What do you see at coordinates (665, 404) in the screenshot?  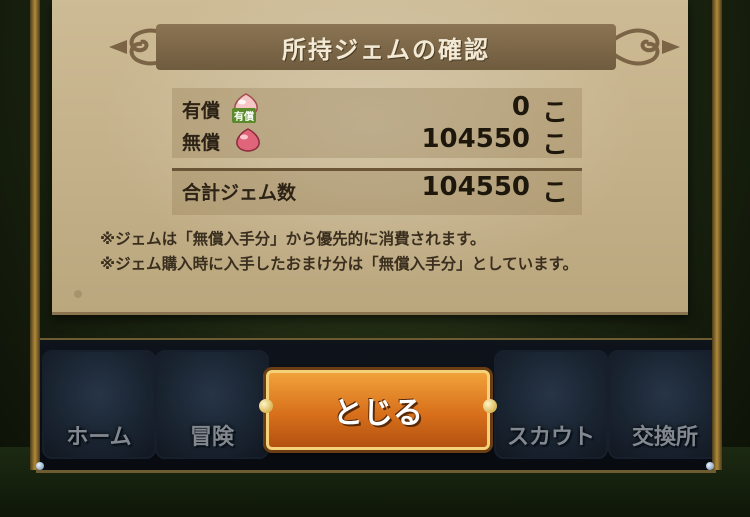 I see `nav-exchange-button: 交換所` at bounding box center [665, 404].